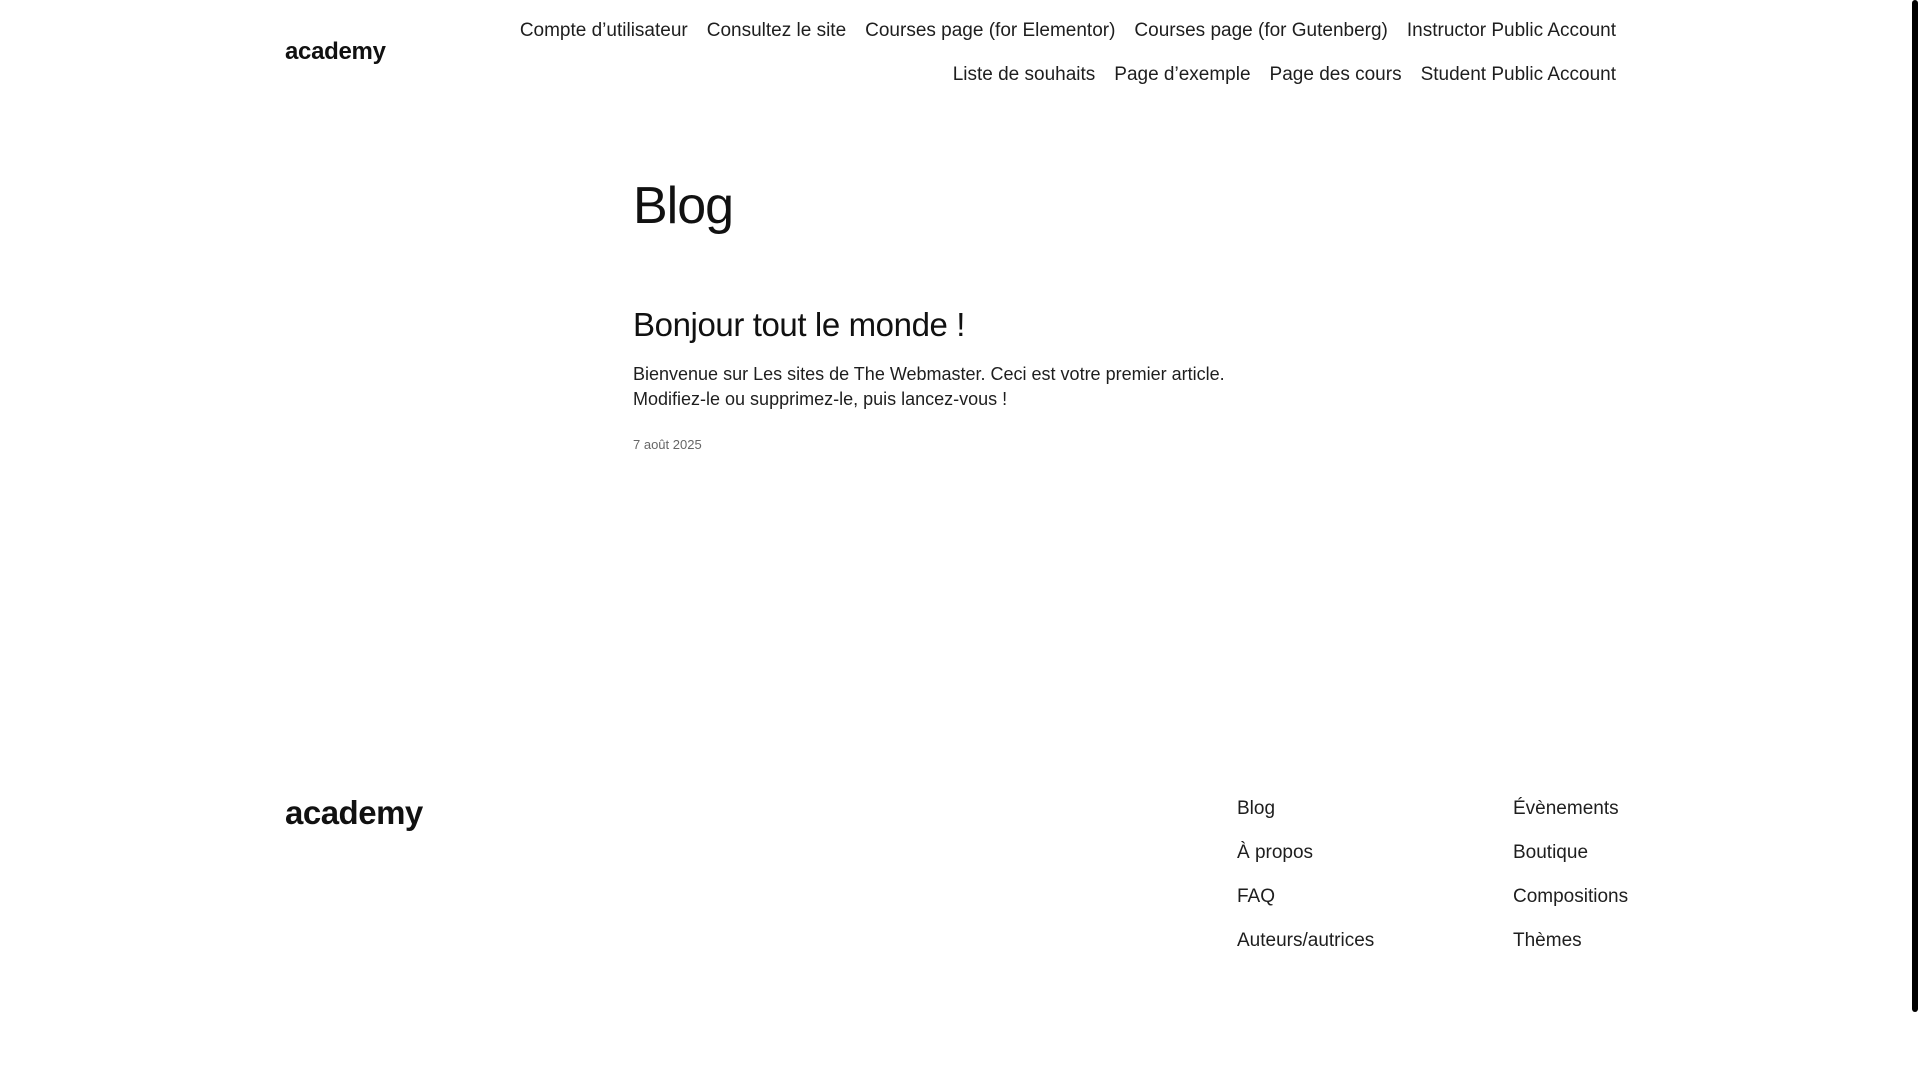 This screenshot has height=1080, width=1920. Describe the element at coordinates (354, 813) in the screenshot. I see `footer-site-title-link: academy` at that location.